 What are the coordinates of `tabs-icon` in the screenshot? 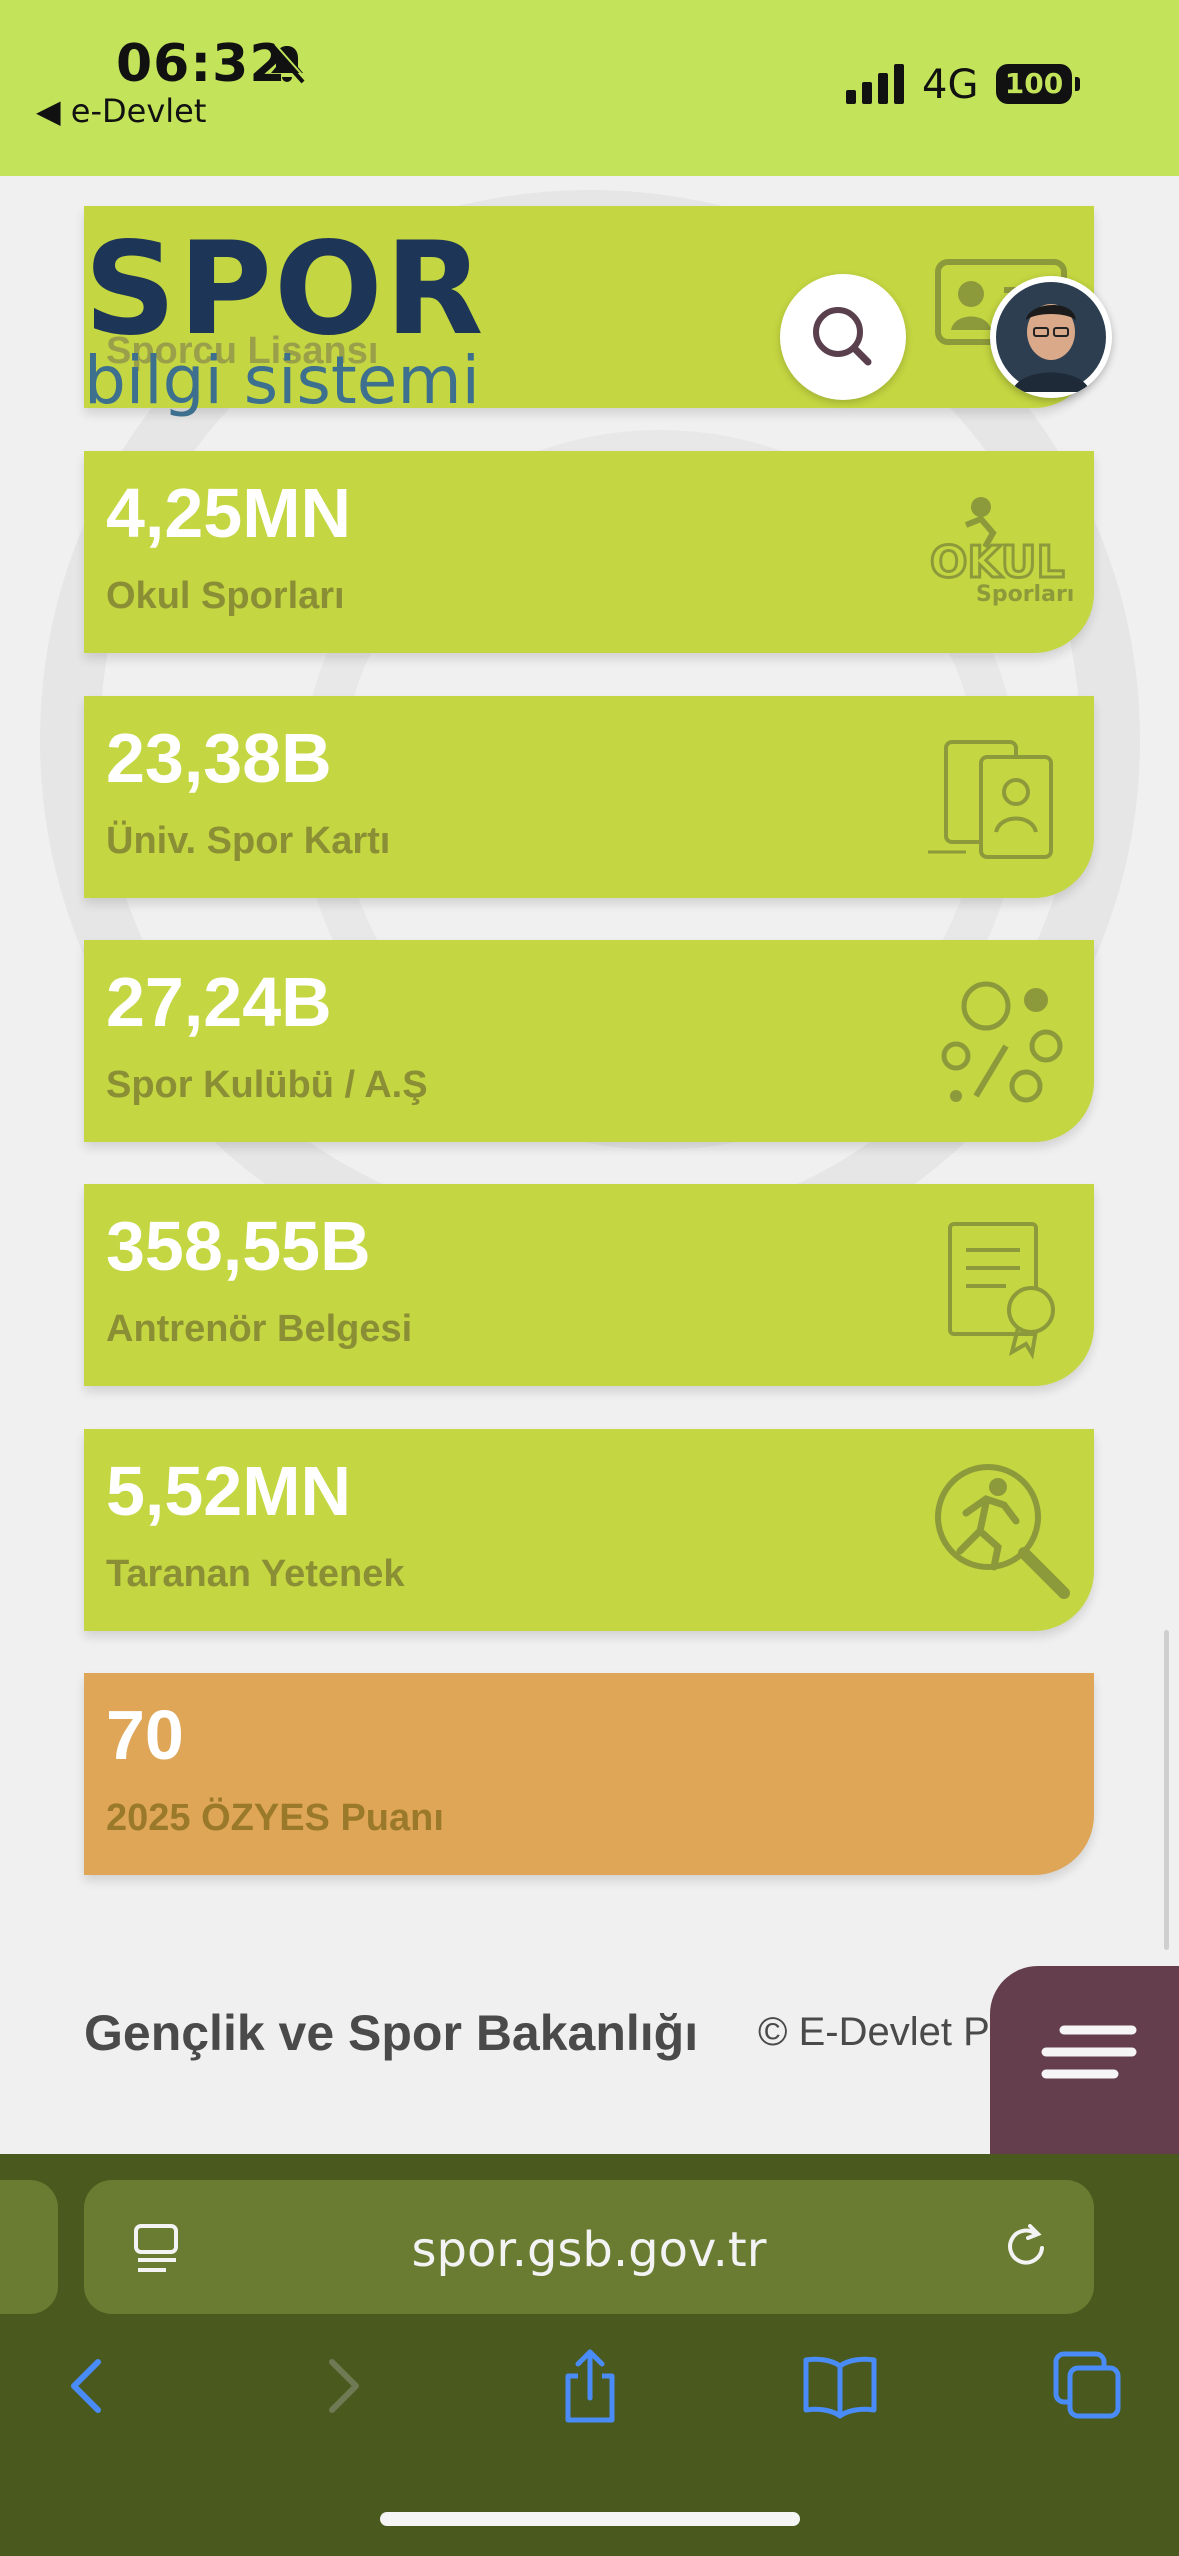 It's located at (1088, 2386).